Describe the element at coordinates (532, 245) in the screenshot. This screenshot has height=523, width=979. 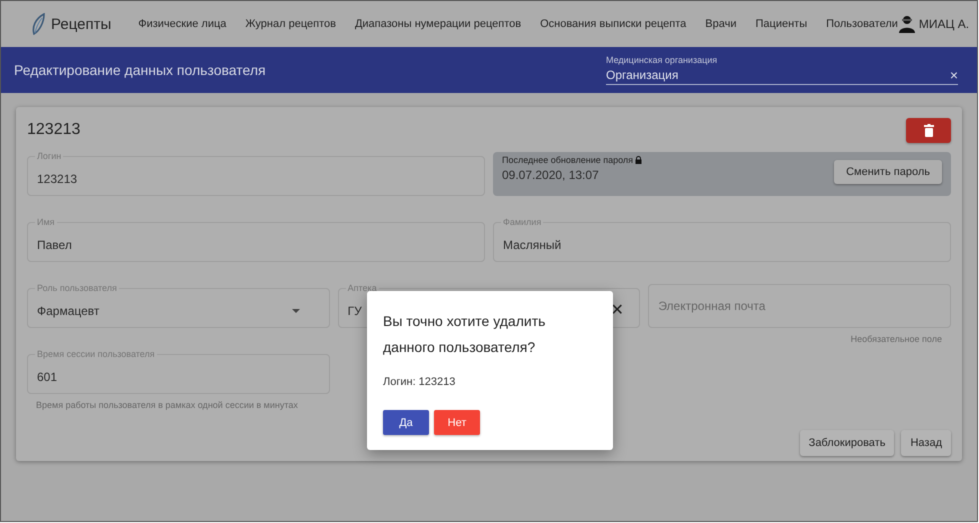
I see `field-value: Масляный` at that location.